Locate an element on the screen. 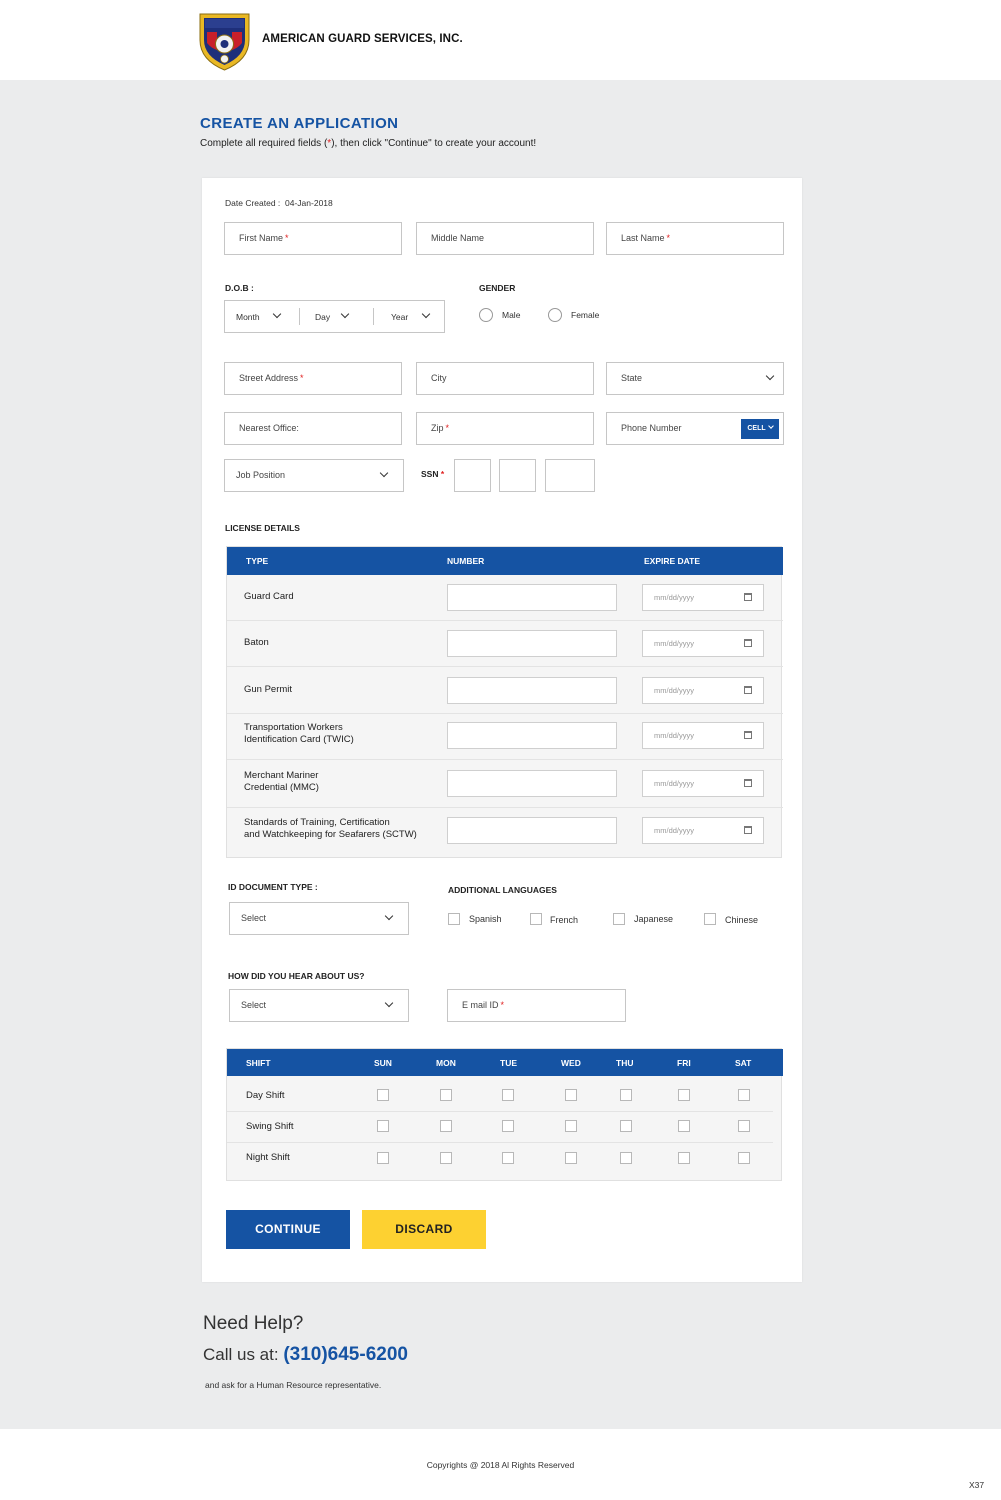 The width and height of the screenshot is (1001, 1500). japanese-checkbox is located at coordinates (619, 919).